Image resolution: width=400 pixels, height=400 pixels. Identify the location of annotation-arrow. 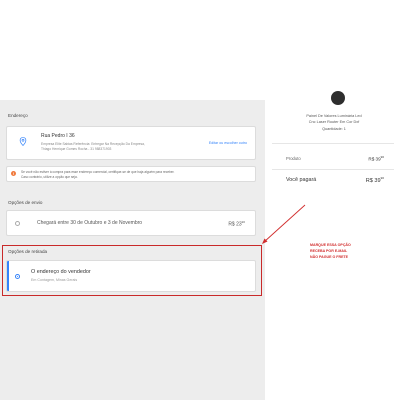
(284, 224).